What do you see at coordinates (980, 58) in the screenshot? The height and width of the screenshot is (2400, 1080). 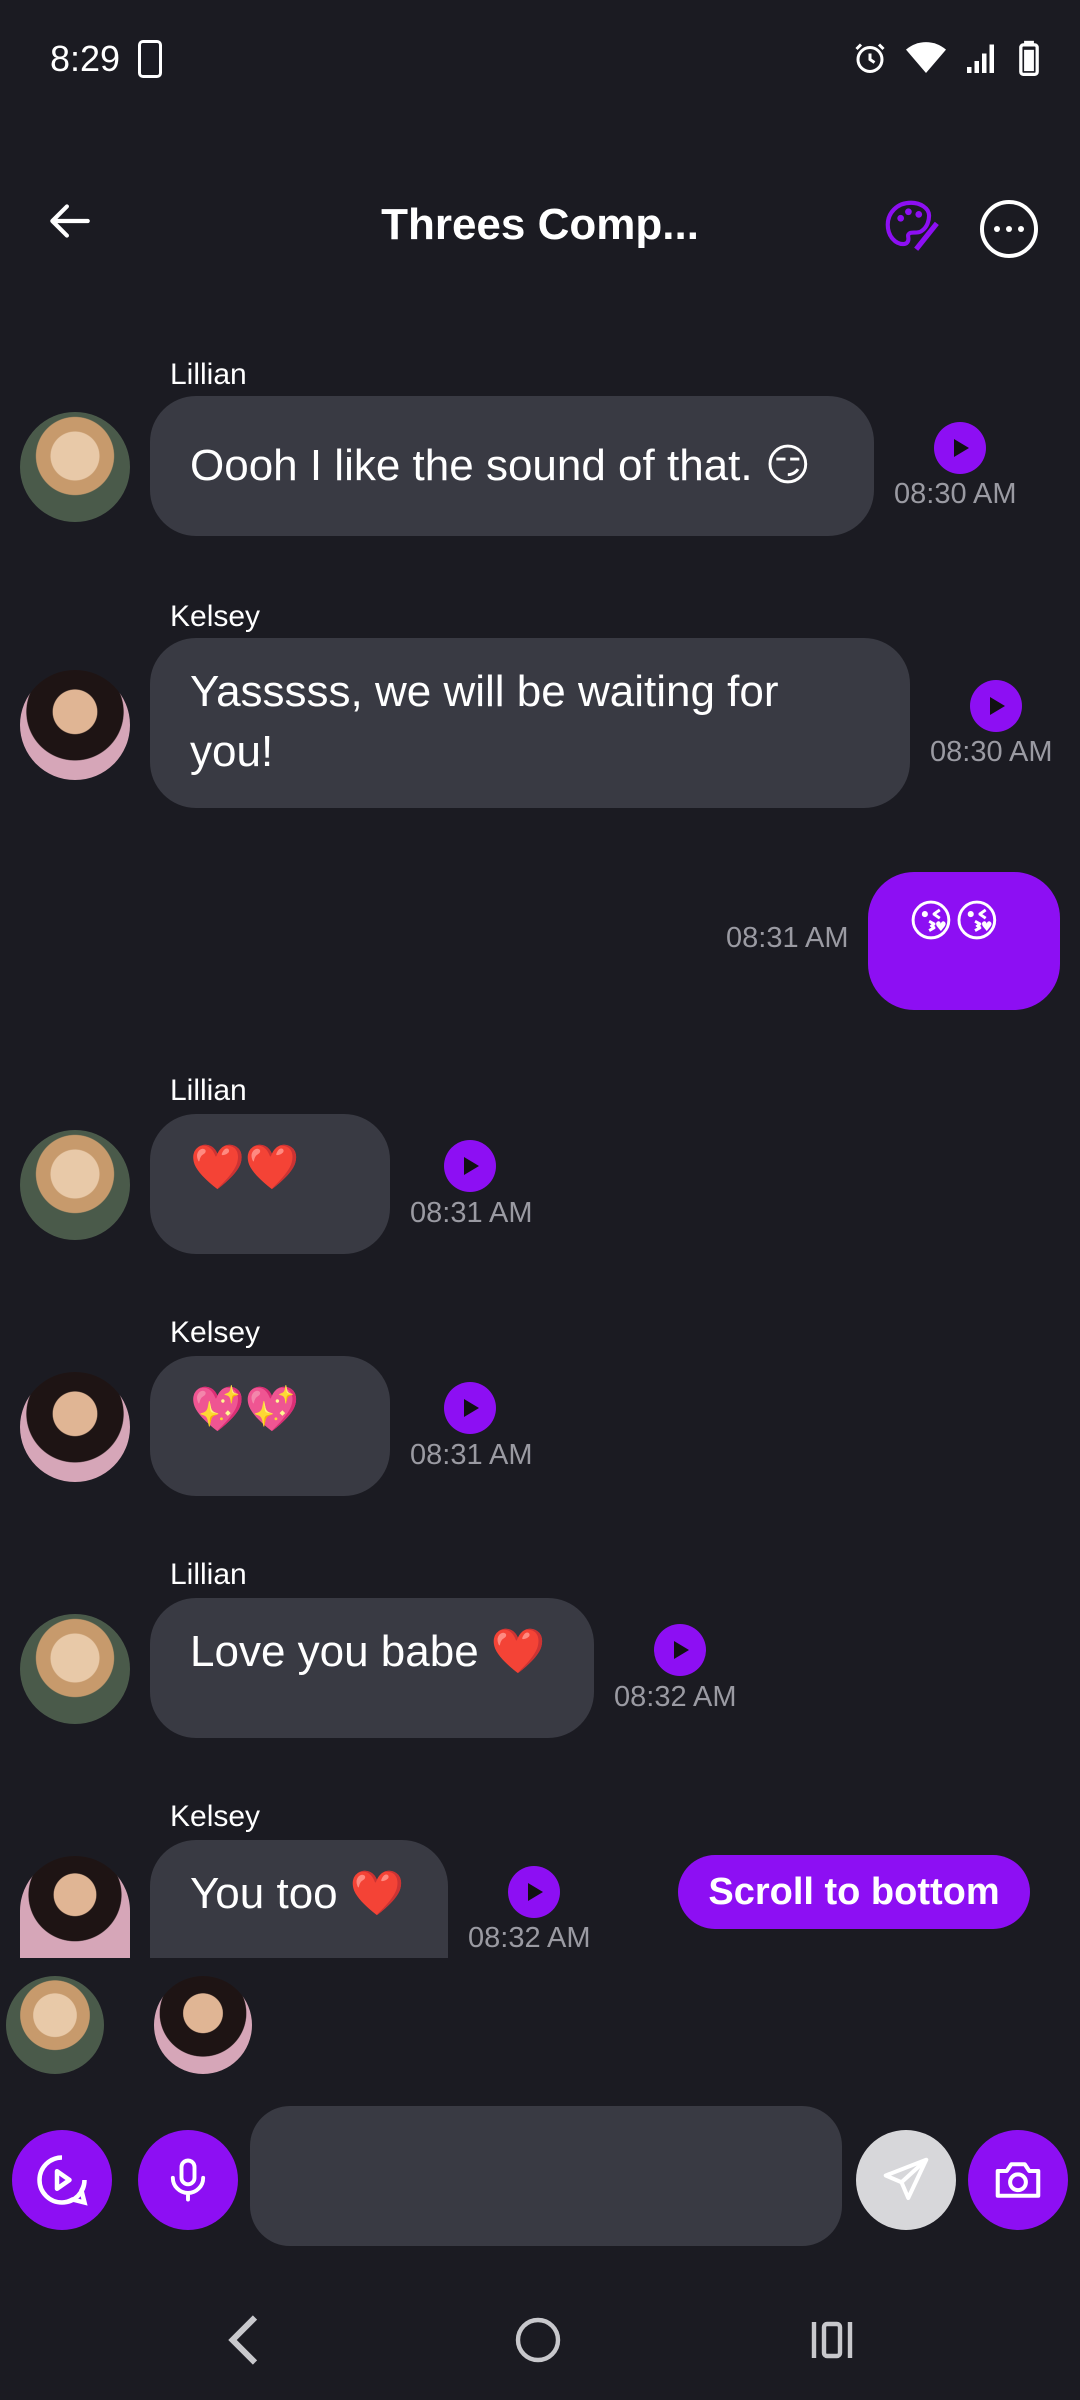 I see `signal-icon` at bounding box center [980, 58].